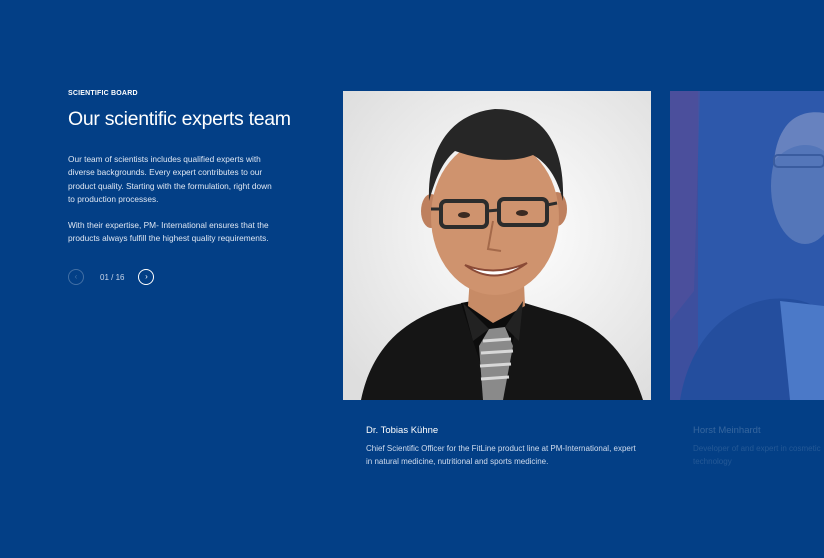 The height and width of the screenshot is (558, 824). What do you see at coordinates (727, 430) in the screenshot?
I see `expert-name: Horst Meinhardt` at bounding box center [727, 430].